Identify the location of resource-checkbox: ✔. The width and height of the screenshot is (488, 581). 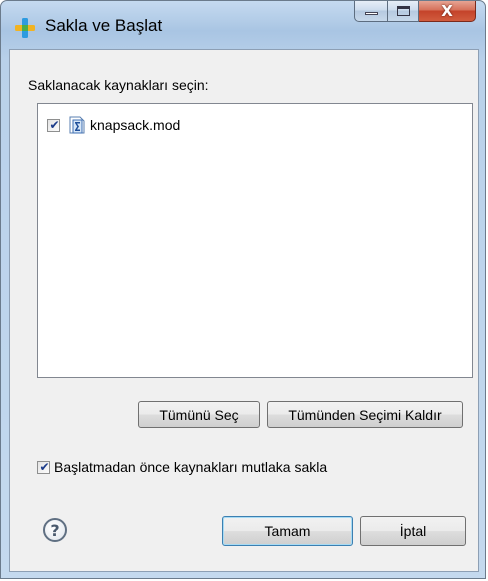
(53, 124).